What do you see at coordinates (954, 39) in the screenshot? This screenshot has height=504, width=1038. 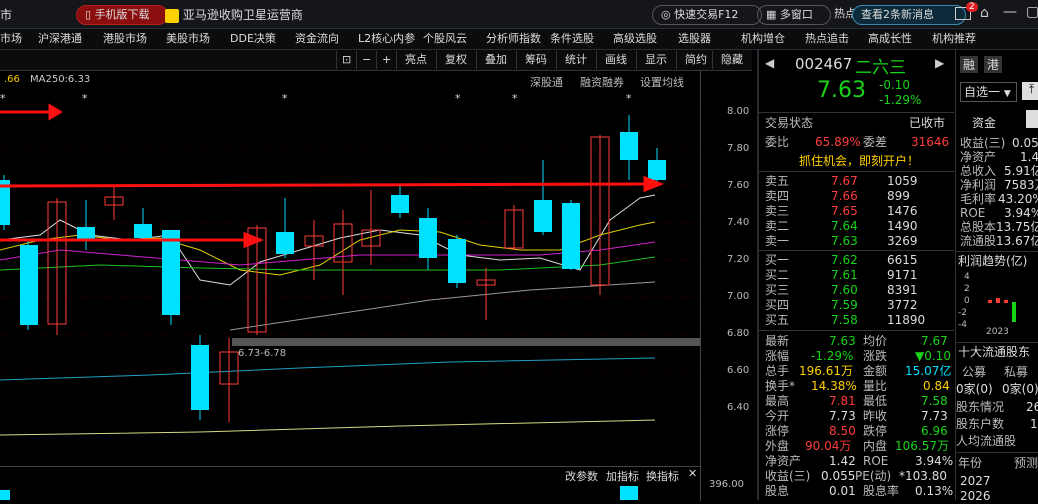 I see `menu-item-institution-recommend: 机构推荐` at bounding box center [954, 39].